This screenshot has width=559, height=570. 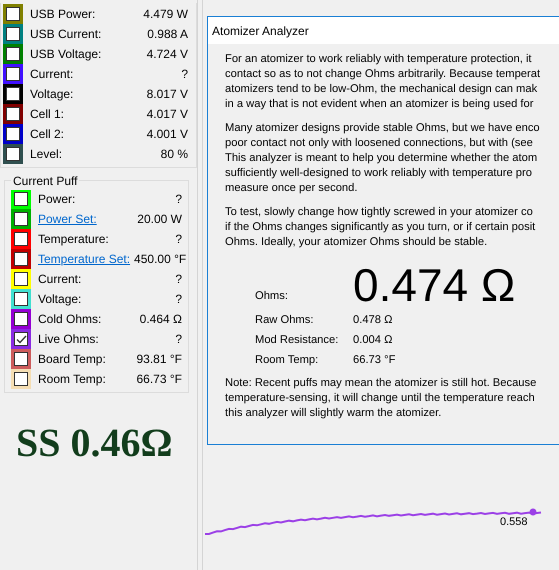 I want to click on field-value: 450.00 °F, so click(x=160, y=259).